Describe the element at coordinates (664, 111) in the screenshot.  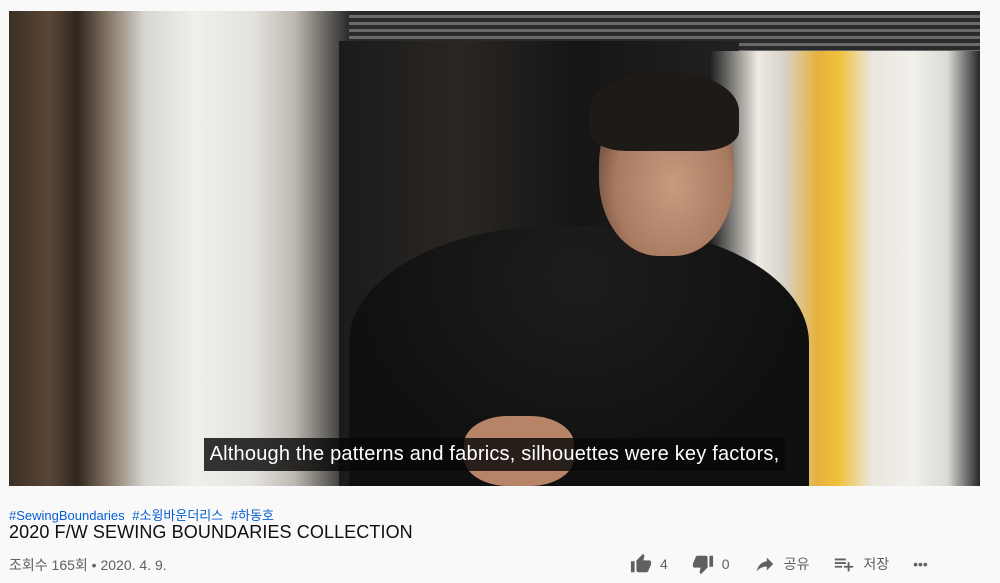
I see `speaker-hair` at that location.